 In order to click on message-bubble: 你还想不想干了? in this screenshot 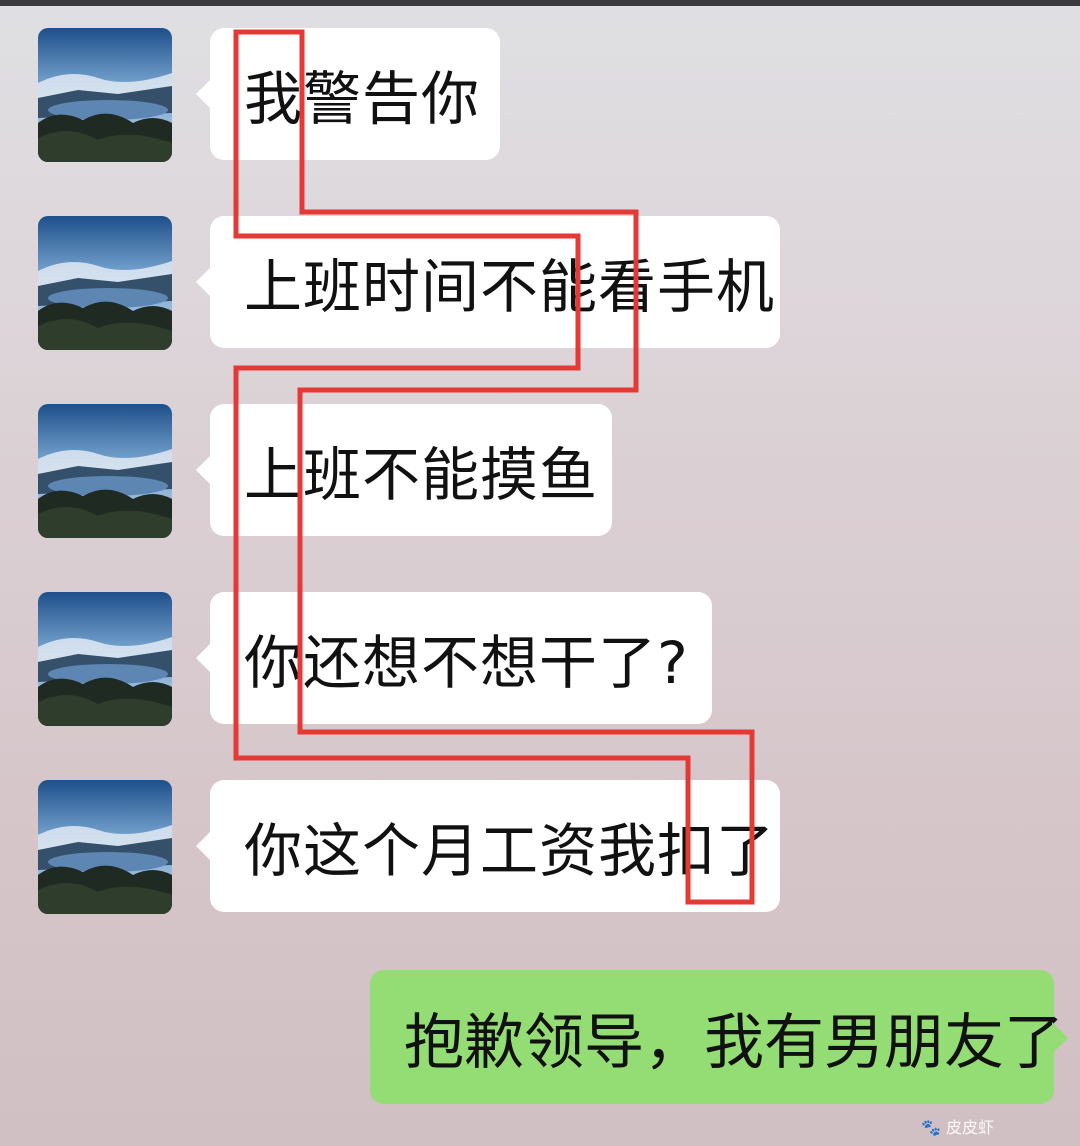, I will do `click(454, 658)`.